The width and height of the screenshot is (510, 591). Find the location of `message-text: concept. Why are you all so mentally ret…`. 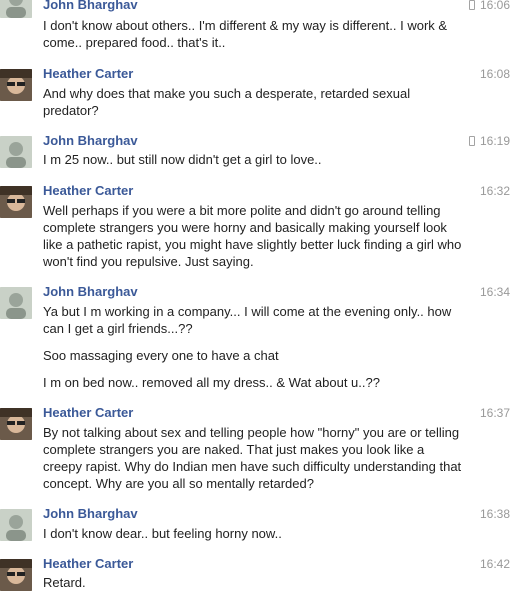

message-text: concept. Why are you all so mentally ret… is located at coordinates (178, 483).